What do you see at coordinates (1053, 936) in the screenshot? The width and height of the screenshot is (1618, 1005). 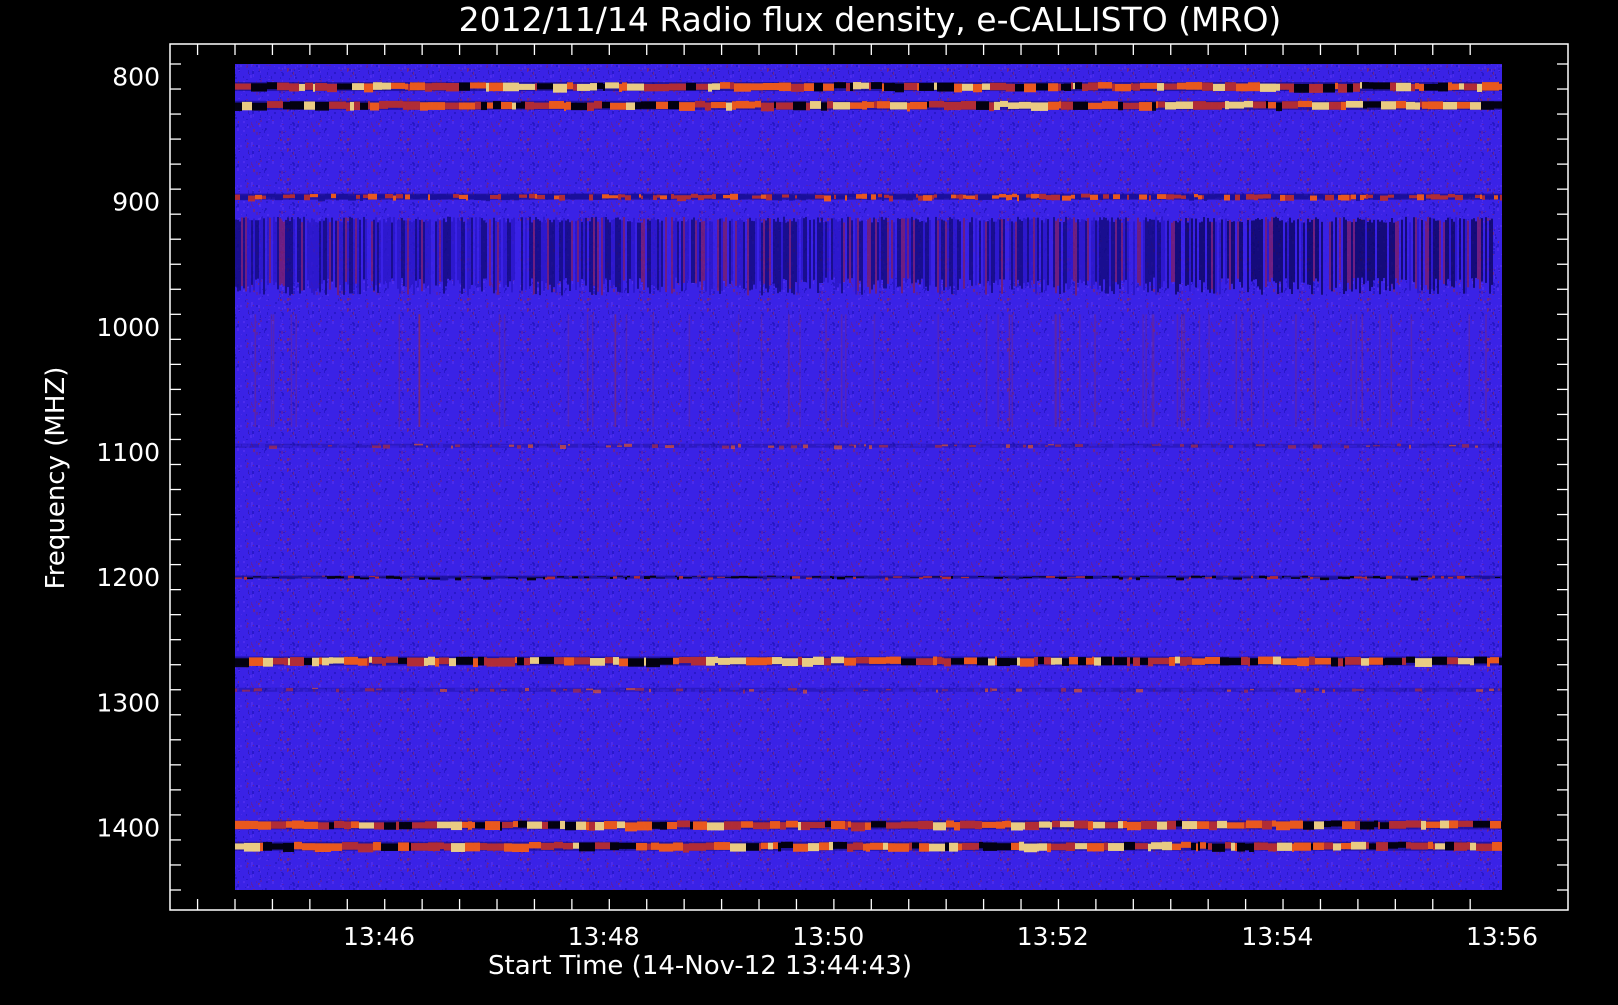 I see `x-tick-label: 13:52` at bounding box center [1053, 936].